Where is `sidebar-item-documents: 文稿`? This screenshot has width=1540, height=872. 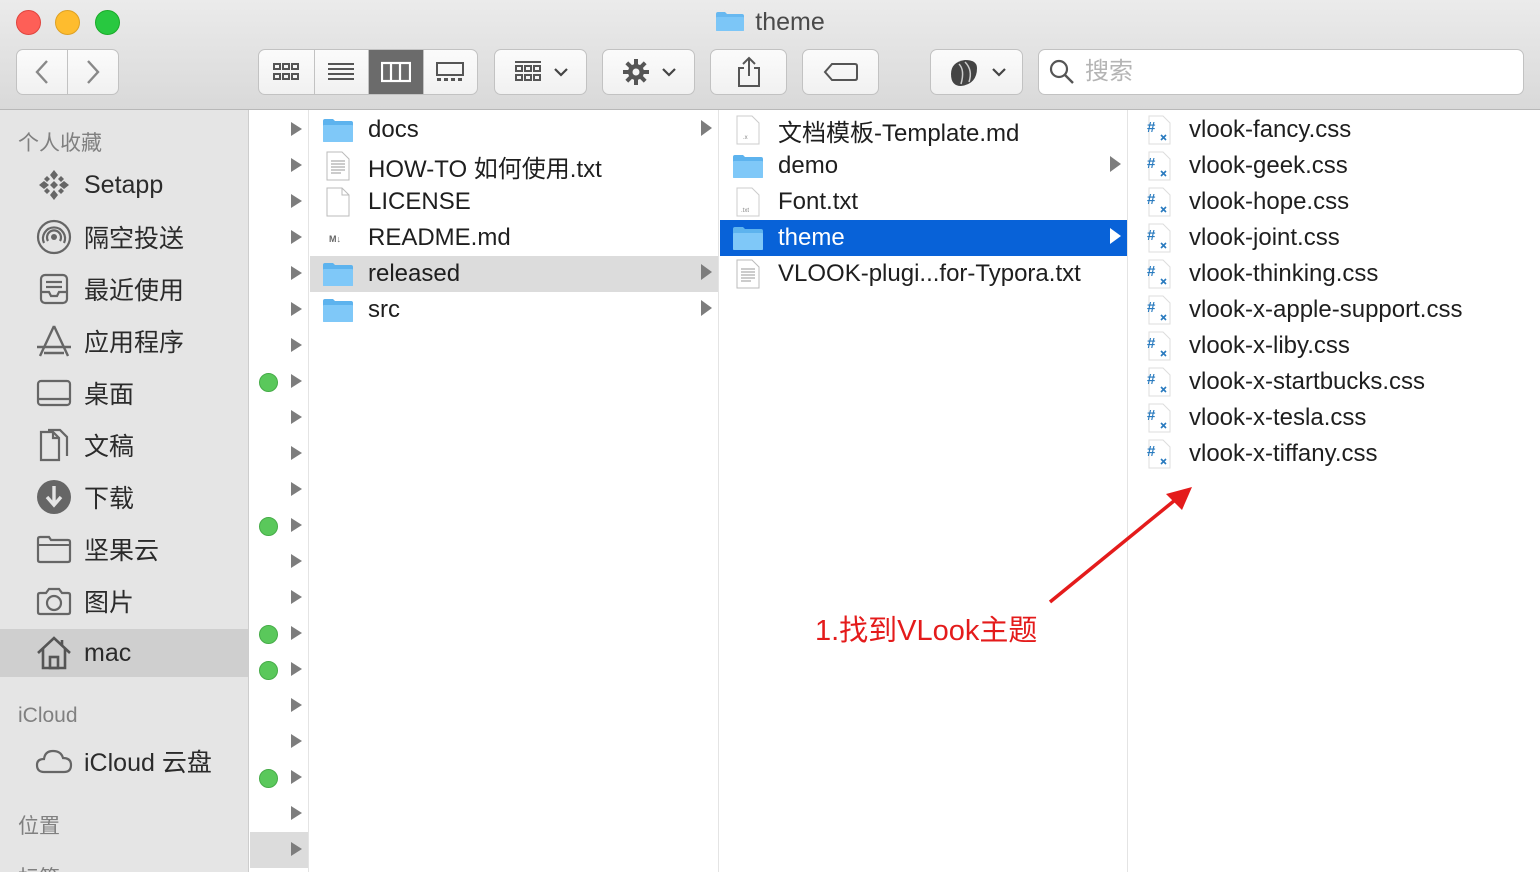 sidebar-item-documents: 文稿 is located at coordinates (124, 445).